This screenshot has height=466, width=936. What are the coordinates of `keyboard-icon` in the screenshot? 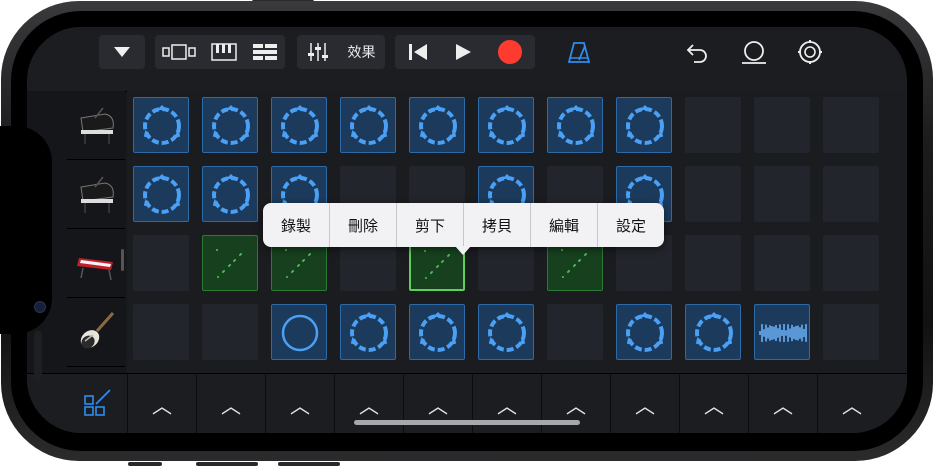 It's located at (224, 52).